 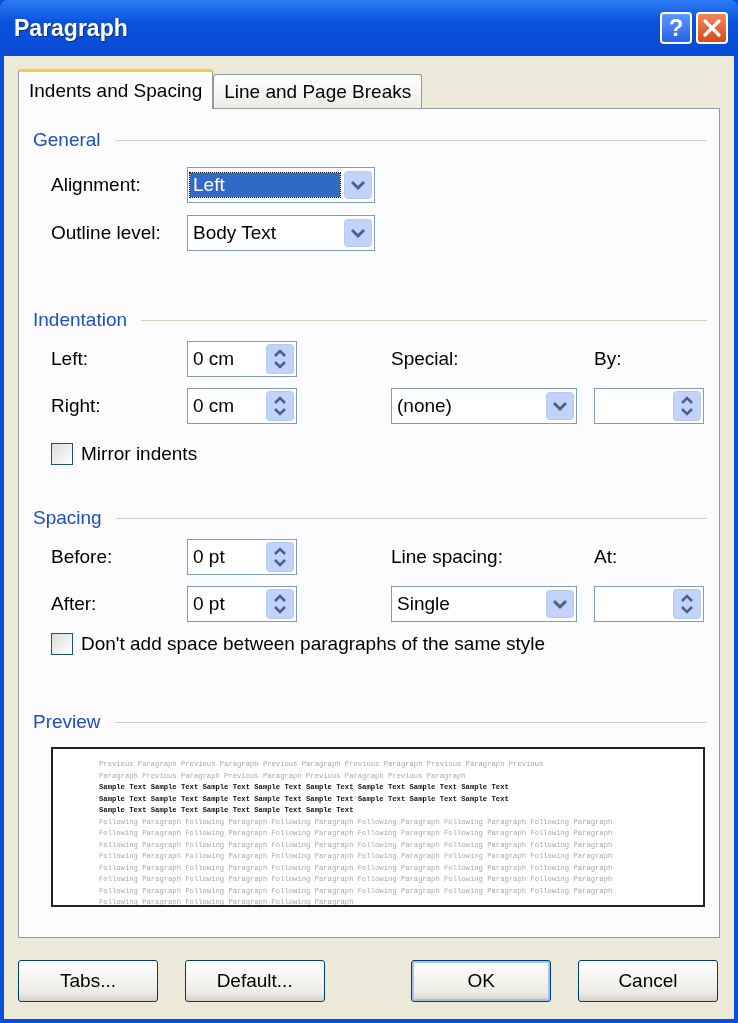 What do you see at coordinates (606, 557) in the screenshot?
I see `field-label: At:` at bounding box center [606, 557].